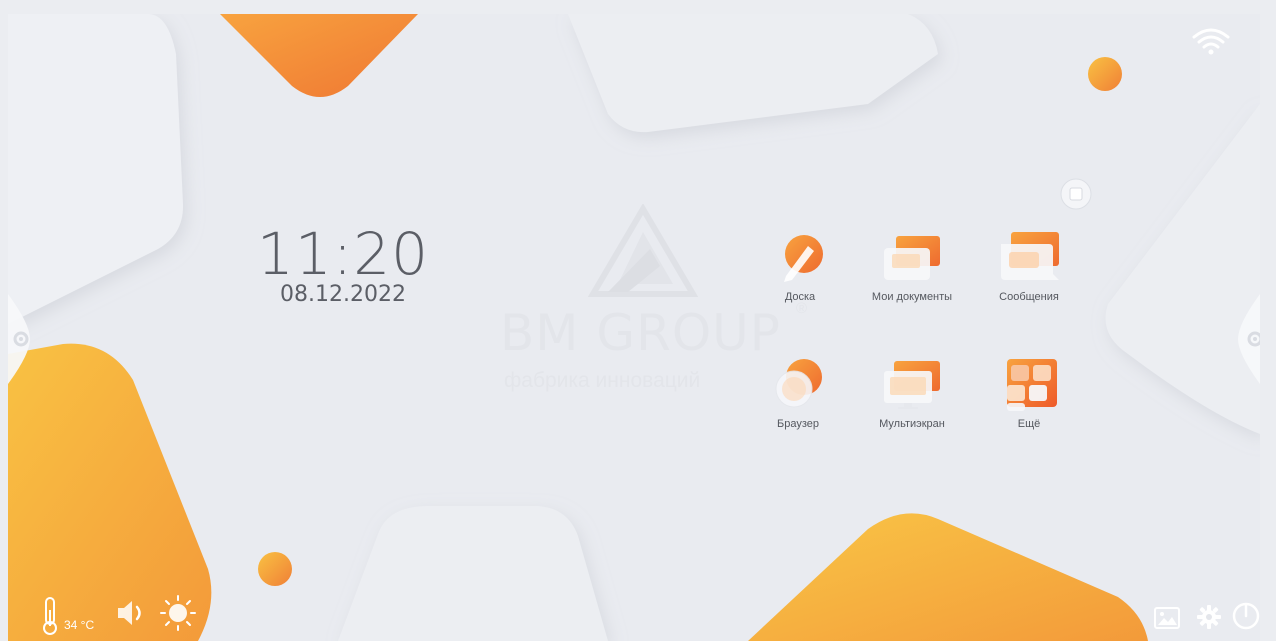 Image resolution: width=1276 pixels, height=641 pixels. I want to click on wifi-status, so click(1211, 42).